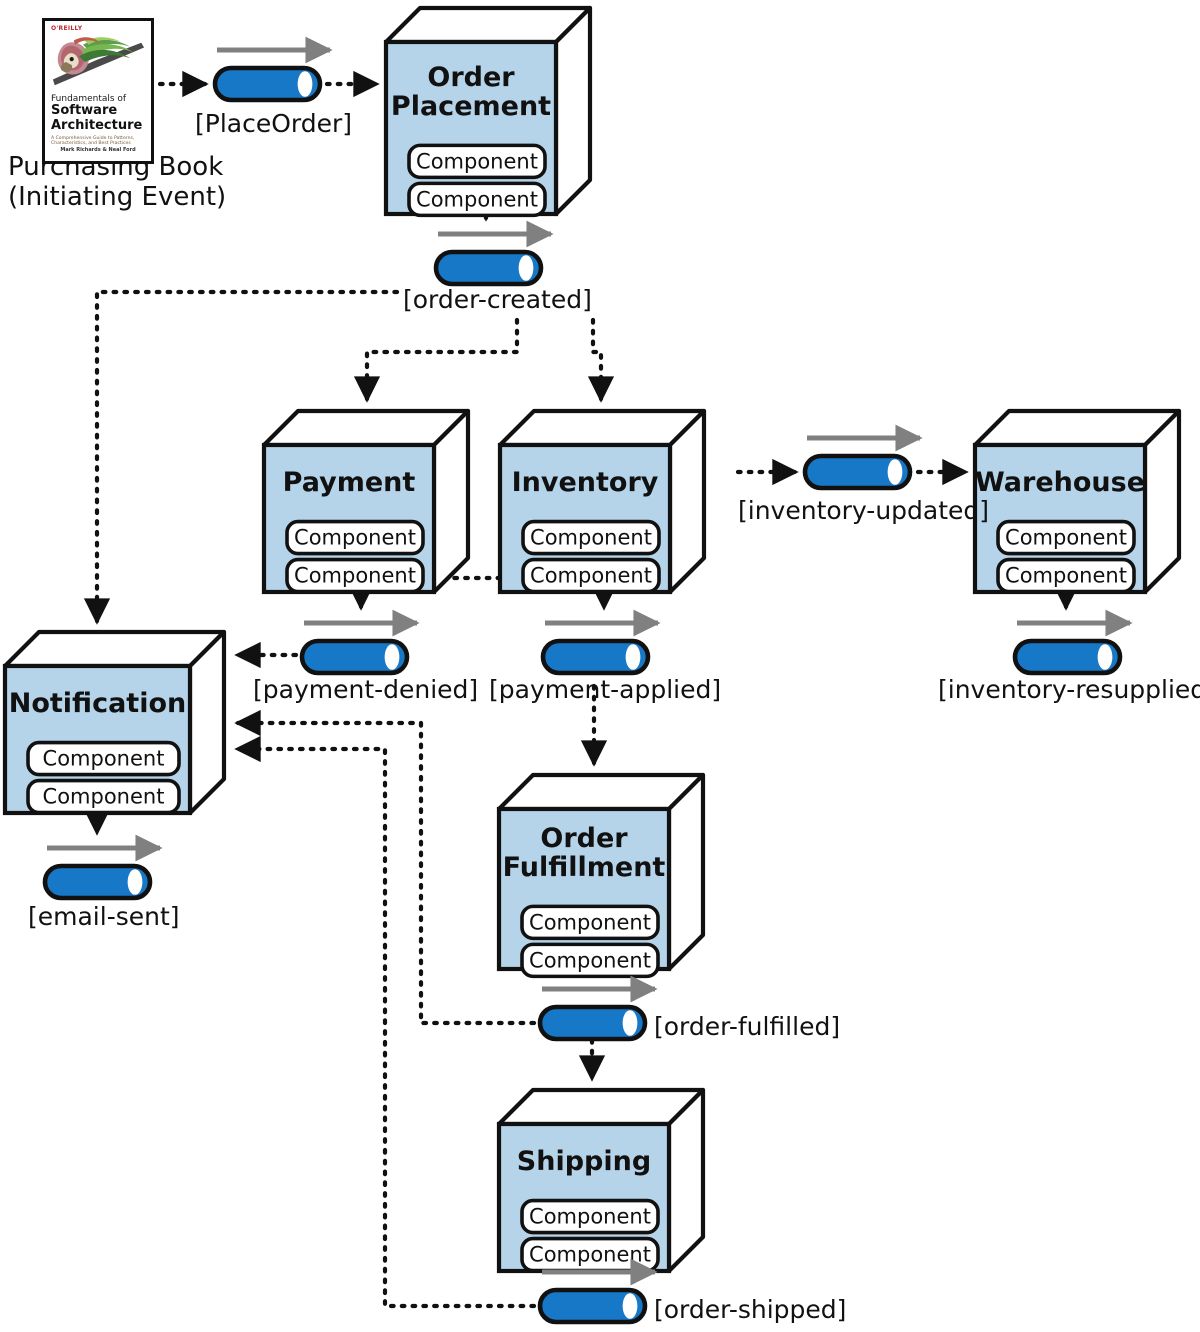 The image size is (1200, 1332). I want to click on event-label: [inventory-resupplied], so click(1069, 689).